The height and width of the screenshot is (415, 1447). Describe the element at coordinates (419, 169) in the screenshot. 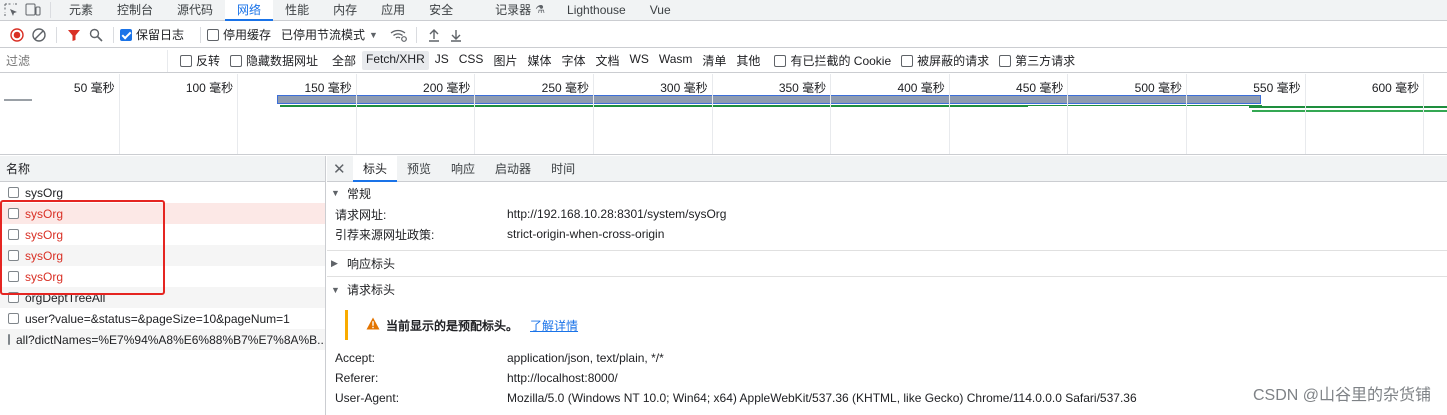

I see `detail-tab-1: 预览` at that location.